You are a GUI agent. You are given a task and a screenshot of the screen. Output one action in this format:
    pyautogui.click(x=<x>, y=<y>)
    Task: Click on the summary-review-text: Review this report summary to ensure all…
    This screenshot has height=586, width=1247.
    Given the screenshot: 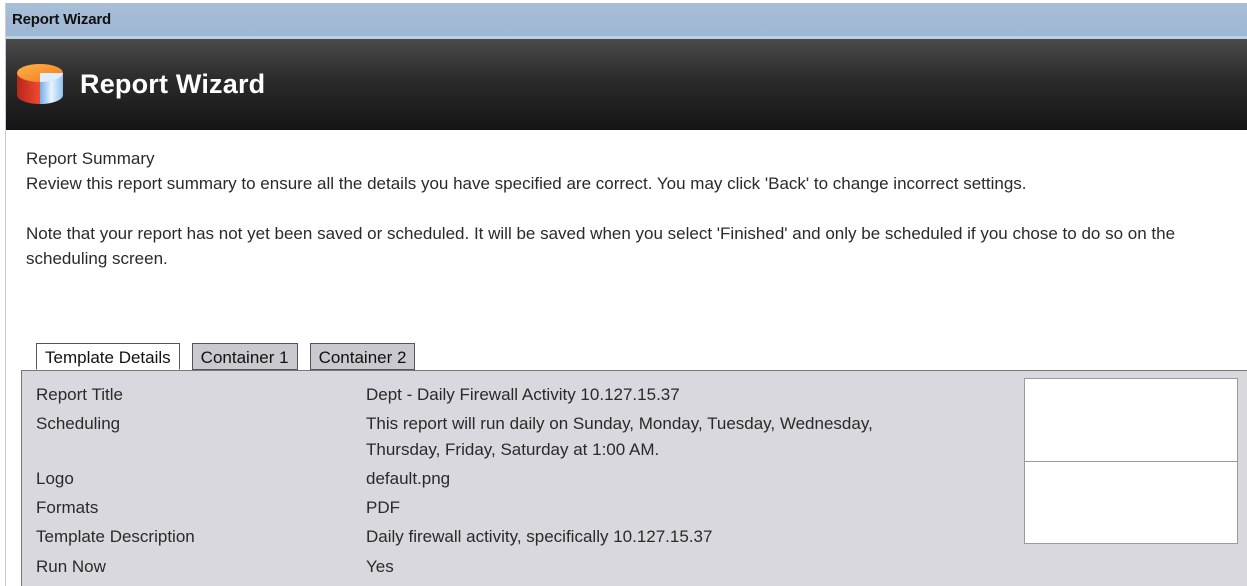 What is the action you would take?
    pyautogui.click(x=526, y=183)
    